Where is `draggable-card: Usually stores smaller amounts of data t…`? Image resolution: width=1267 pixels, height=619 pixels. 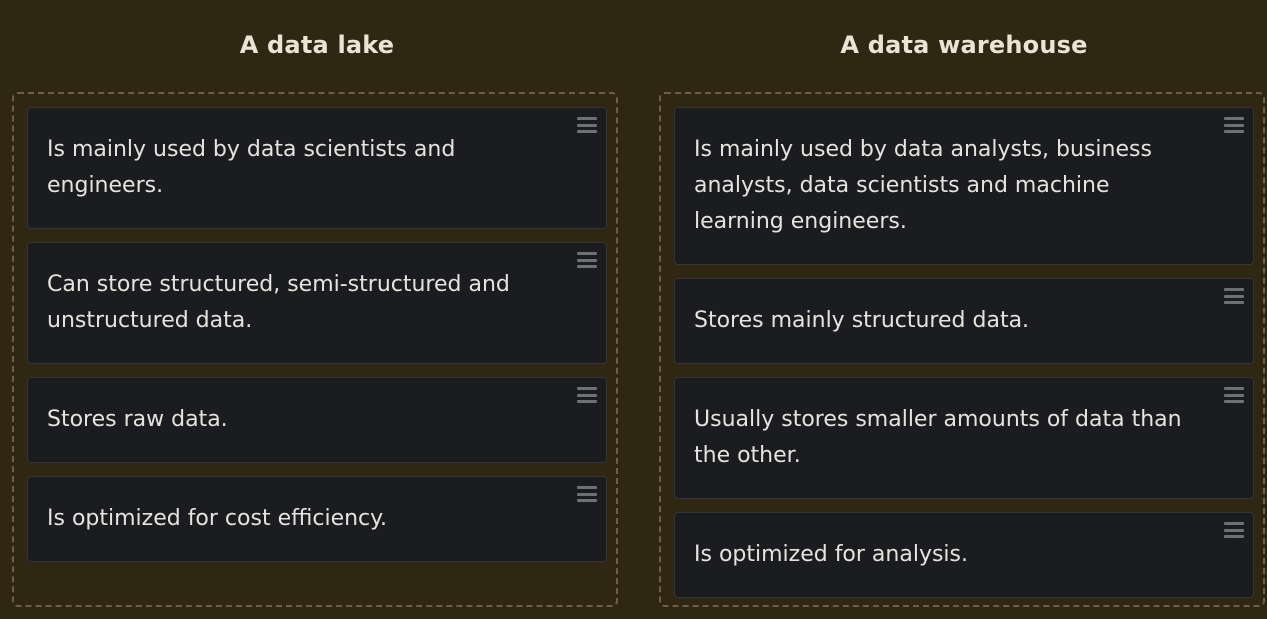
draggable-card: Usually stores smaller amounts of data t… is located at coordinates (964, 438).